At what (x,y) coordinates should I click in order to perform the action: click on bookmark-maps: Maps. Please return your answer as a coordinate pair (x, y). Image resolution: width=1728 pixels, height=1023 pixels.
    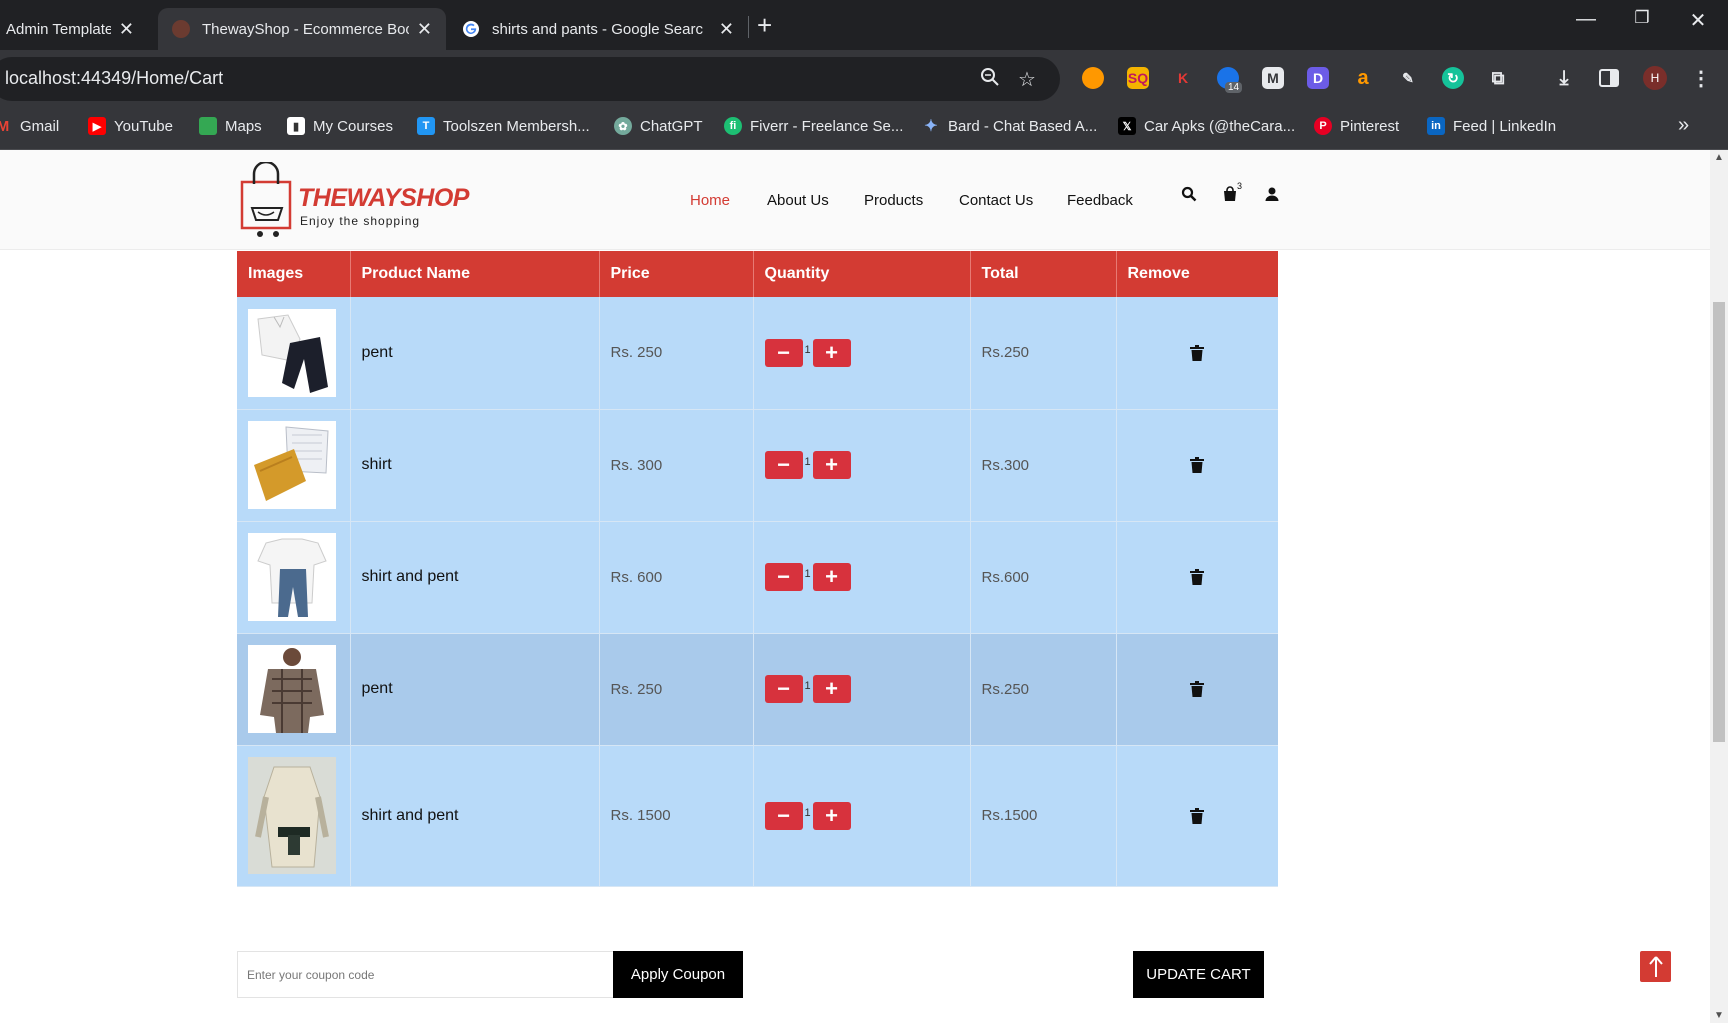
    Looking at the image, I should click on (230, 126).